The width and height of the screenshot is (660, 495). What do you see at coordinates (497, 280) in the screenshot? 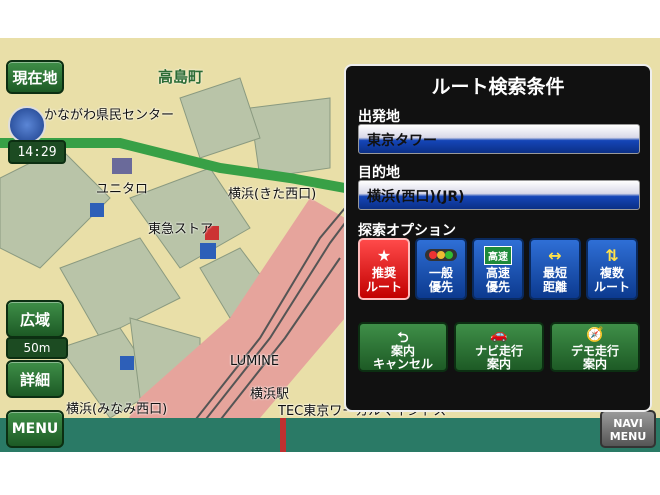
I see `option-label: 高速 優先` at bounding box center [497, 280].